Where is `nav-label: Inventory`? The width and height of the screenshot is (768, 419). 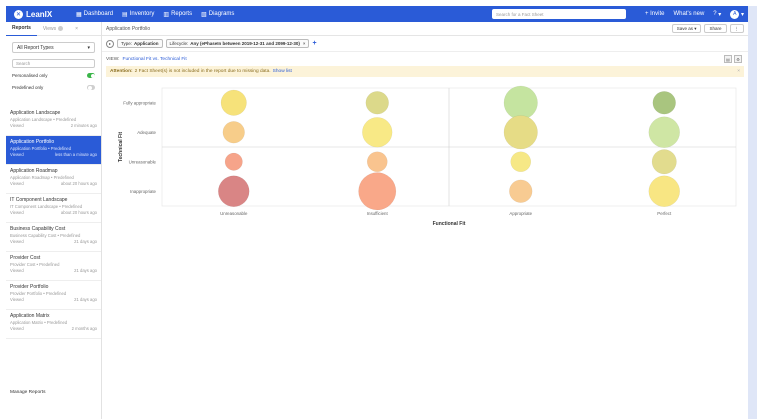
nav-label: Inventory is located at coordinates (142, 14).